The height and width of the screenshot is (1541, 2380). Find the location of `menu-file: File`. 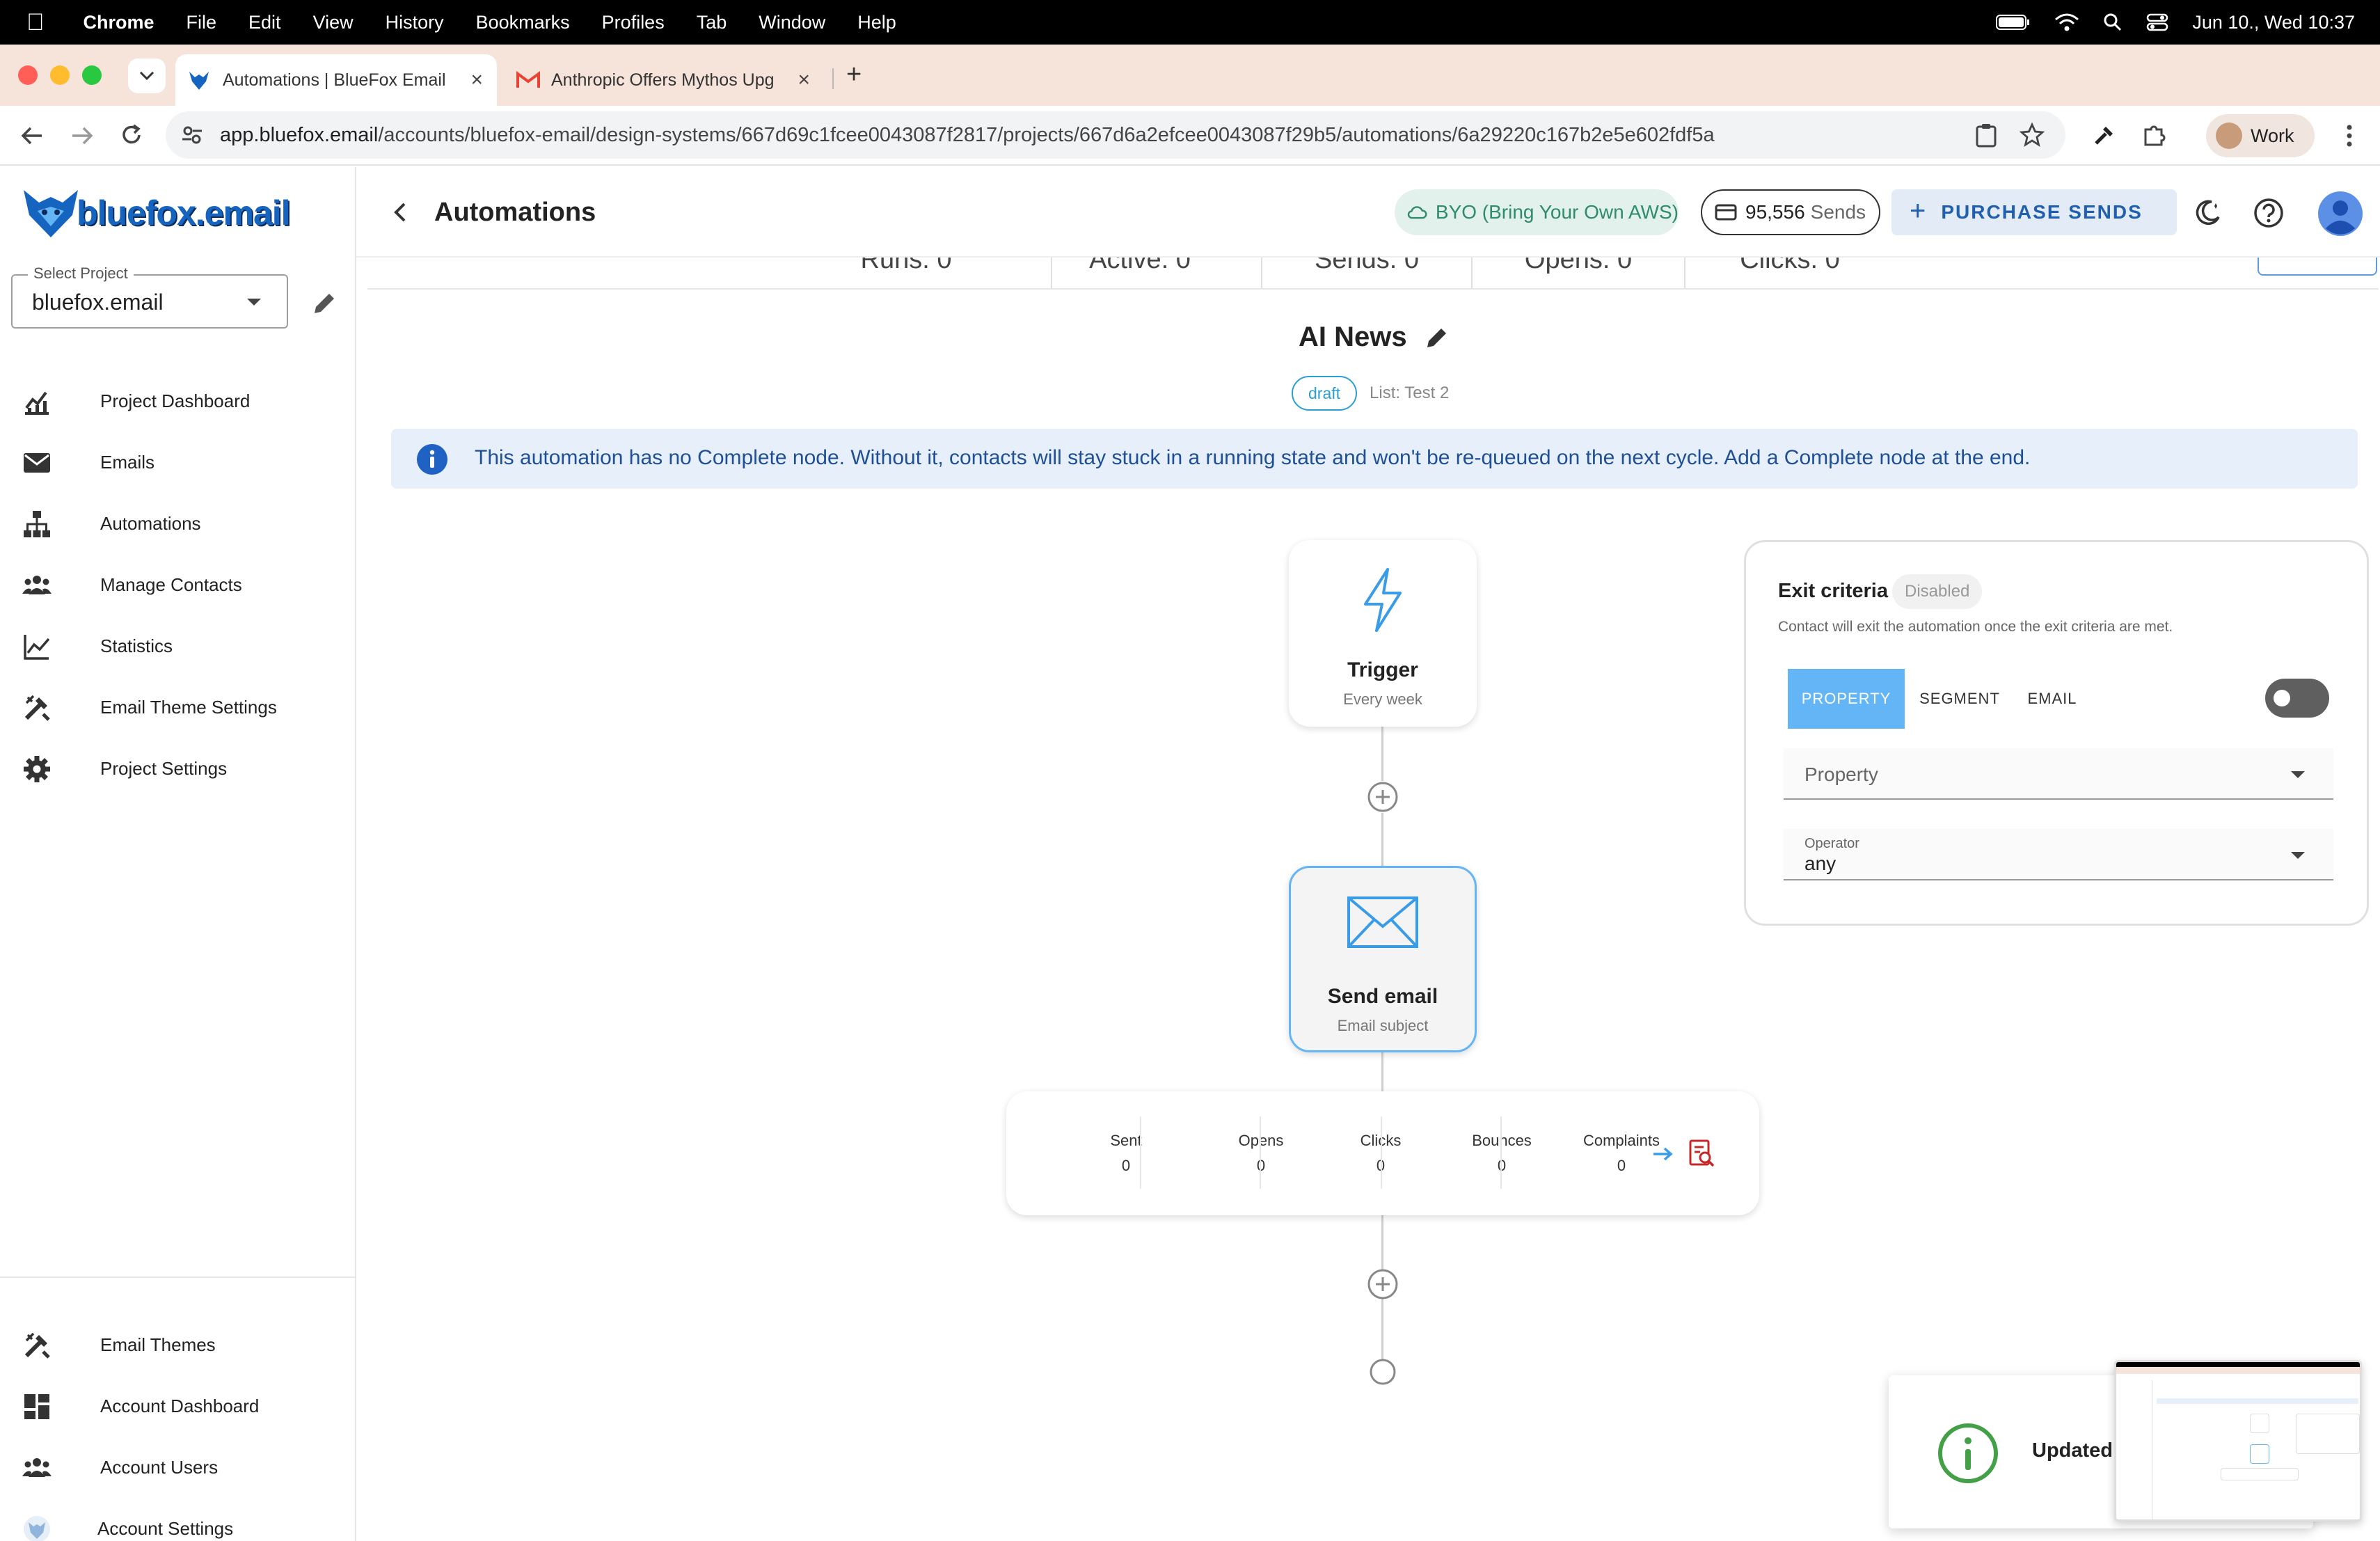

menu-file: File is located at coordinates (202, 22).